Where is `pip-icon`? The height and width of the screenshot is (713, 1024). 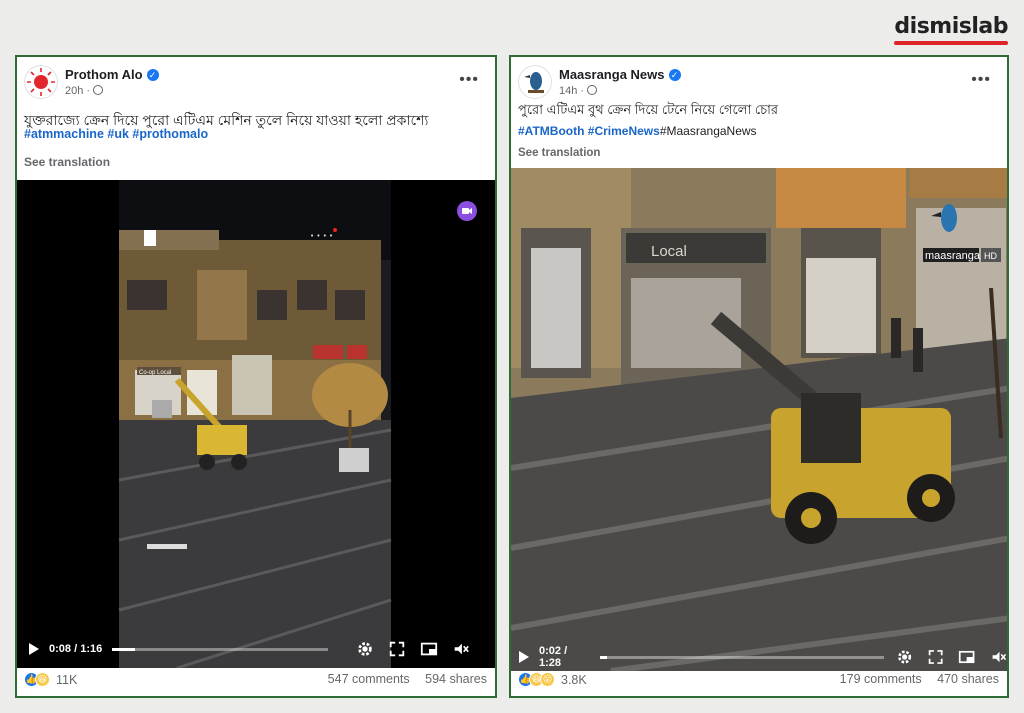
pip-icon is located at coordinates (429, 649).